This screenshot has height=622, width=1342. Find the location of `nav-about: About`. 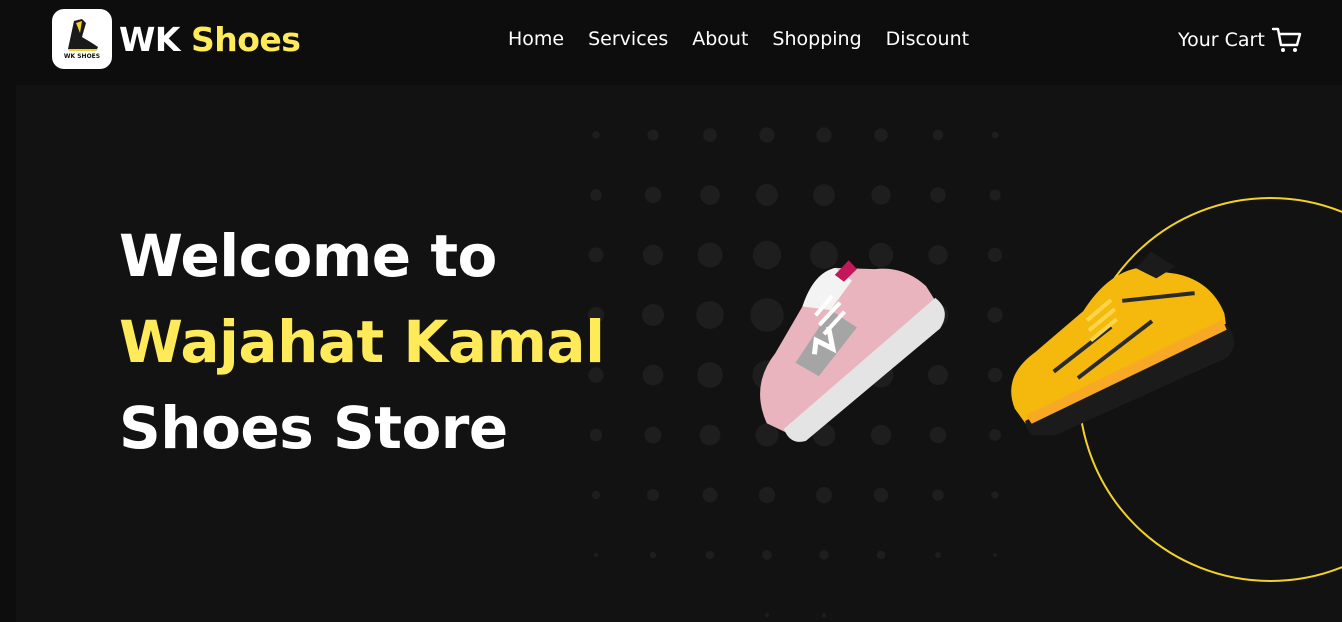

nav-about: About is located at coordinates (720, 39).